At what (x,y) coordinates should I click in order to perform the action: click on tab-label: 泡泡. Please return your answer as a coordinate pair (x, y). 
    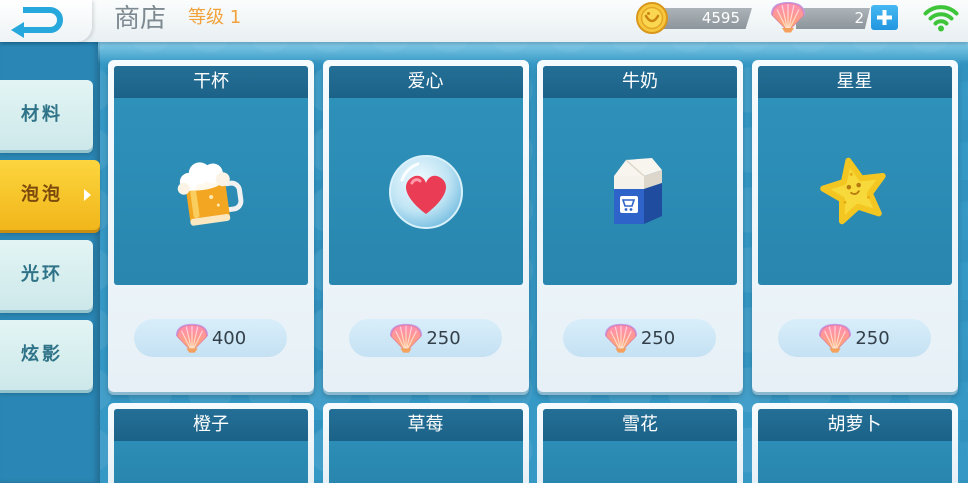
    Looking at the image, I should click on (42, 194).